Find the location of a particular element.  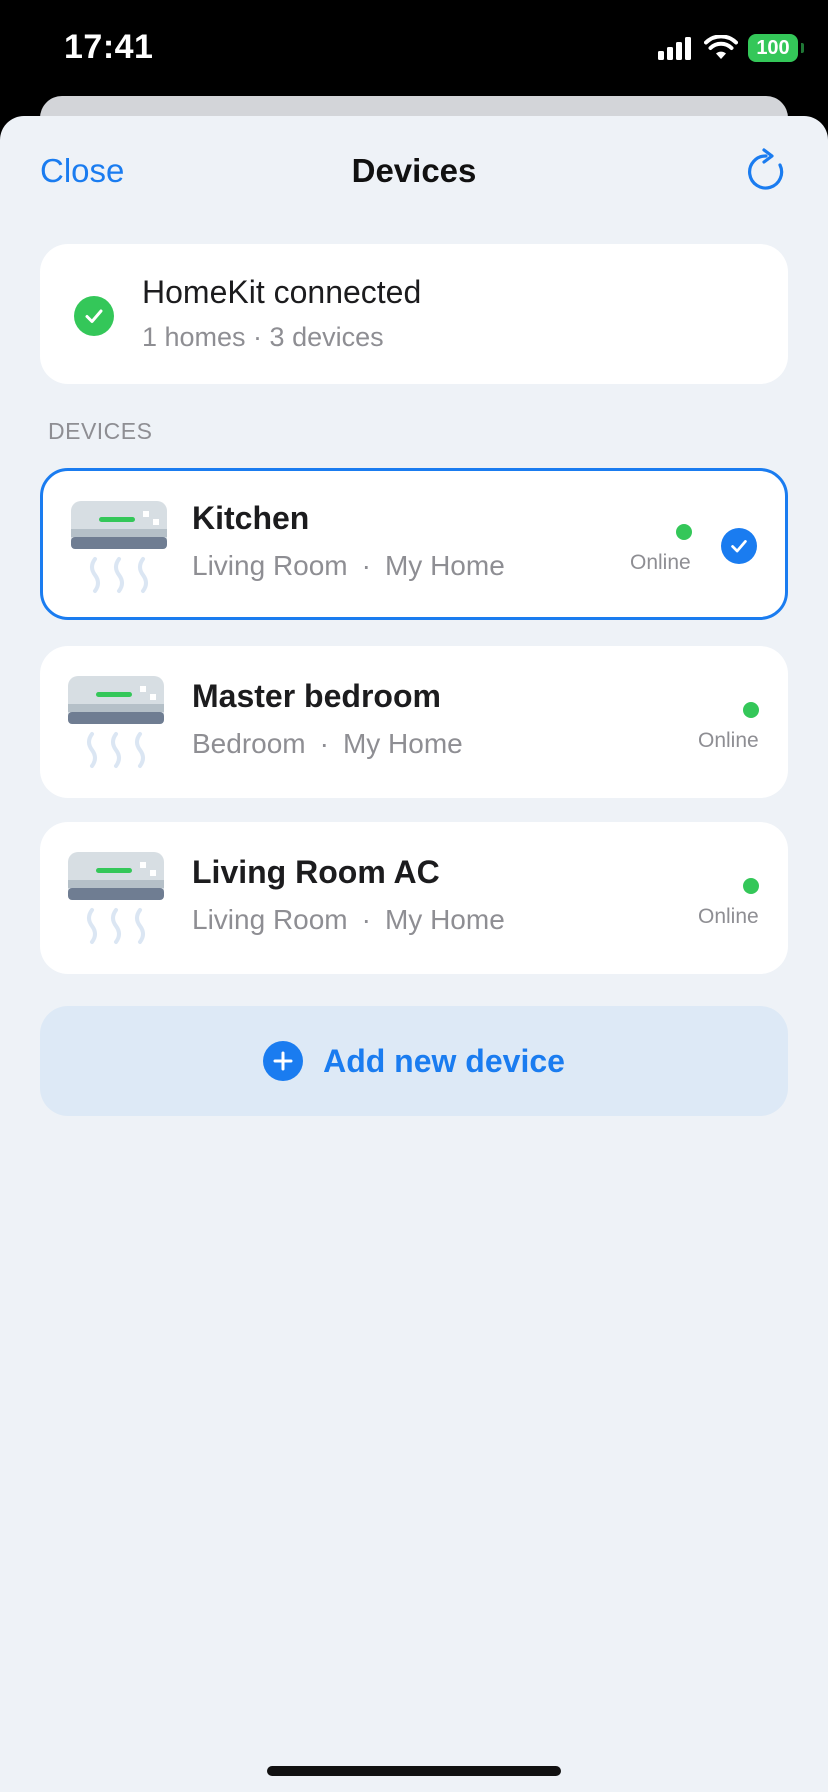

plus-circle-icon is located at coordinates (283, 1061).